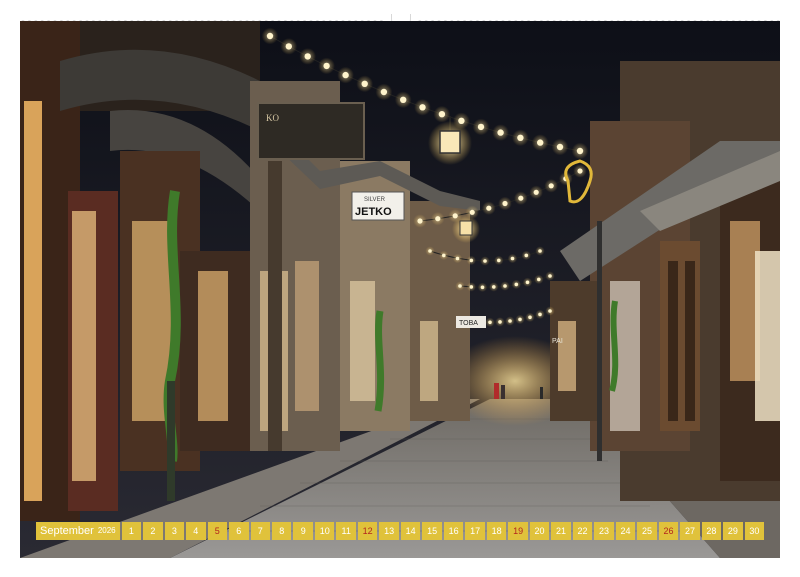 Image resolution: width=800 pixels, height=577 pixels. What do you see at coordinates (557, 341) in the screenshot?
I see `pai-sign-text: PAI` at bounding box center [557, 341].